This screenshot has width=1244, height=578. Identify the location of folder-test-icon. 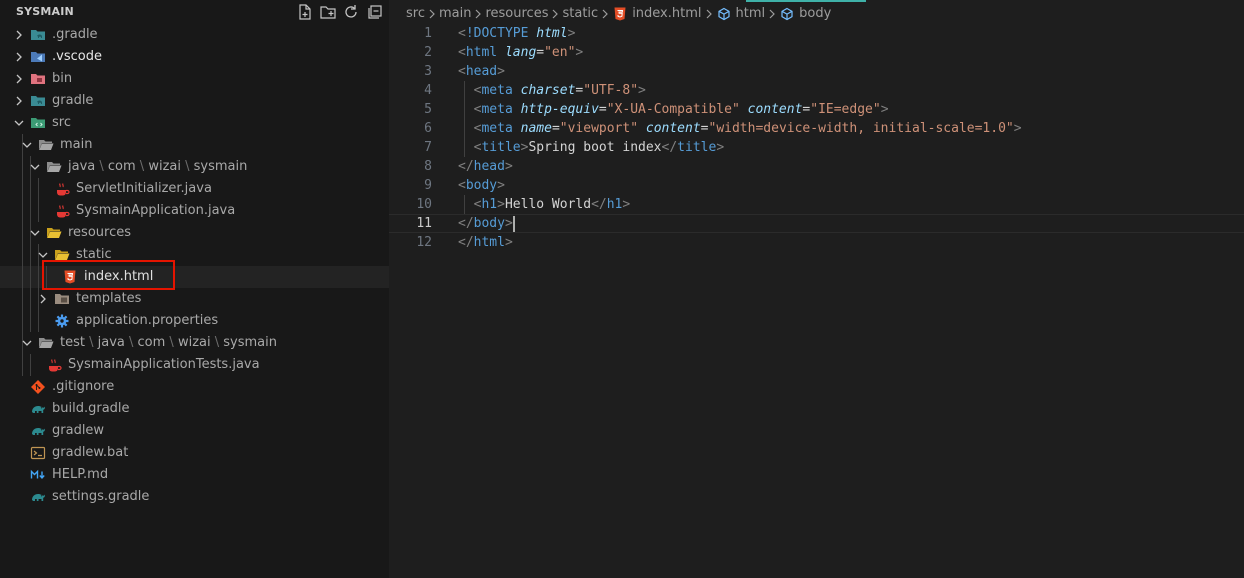
(46, 343).